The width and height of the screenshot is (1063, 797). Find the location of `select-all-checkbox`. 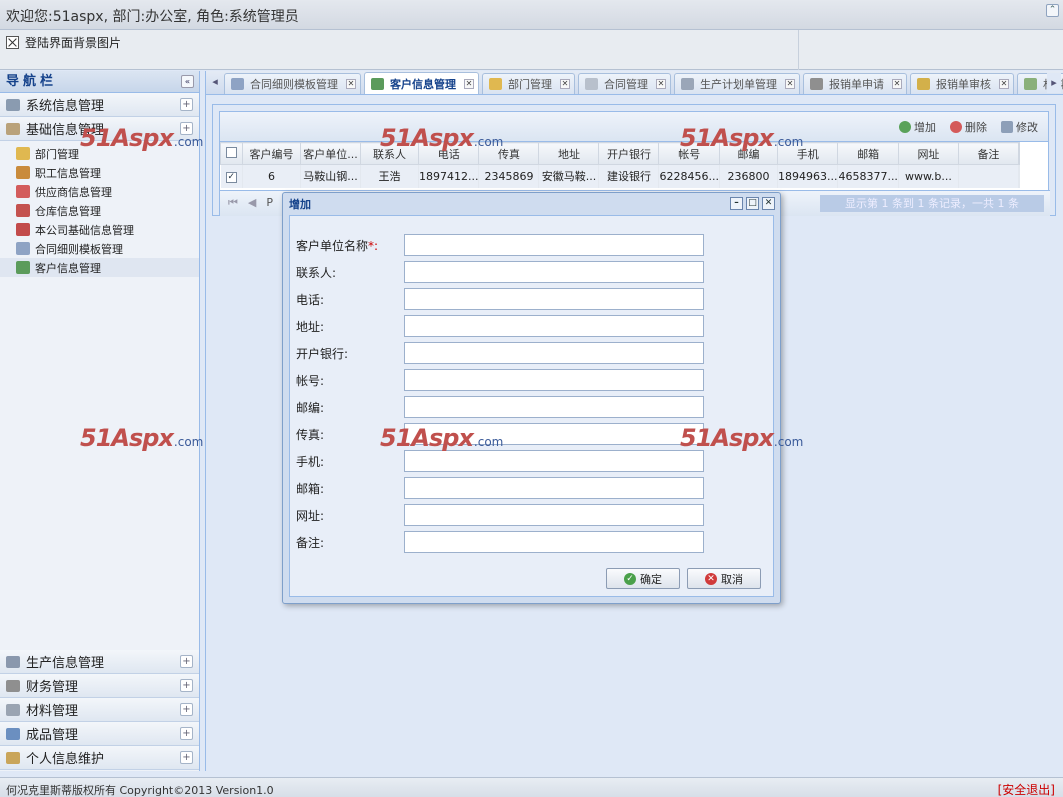

select-all-checkbox is located at coordinates (231, 152).